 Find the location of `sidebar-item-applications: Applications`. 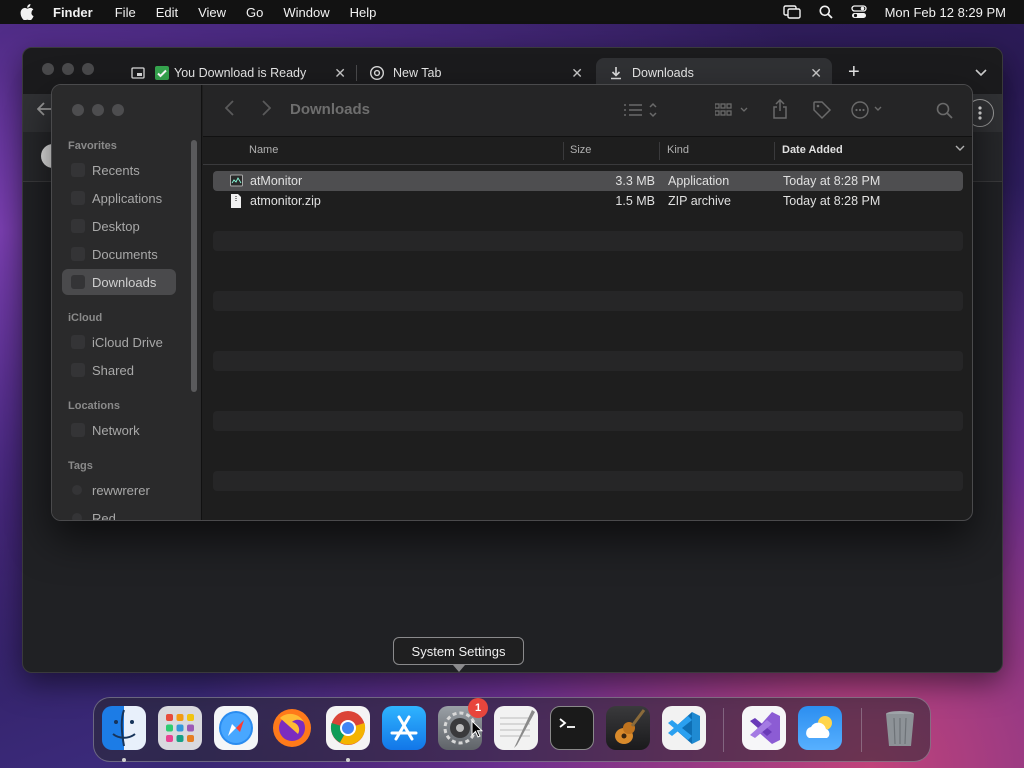

sidebar-item-applications: Applications is located at coordinates (119, 198).